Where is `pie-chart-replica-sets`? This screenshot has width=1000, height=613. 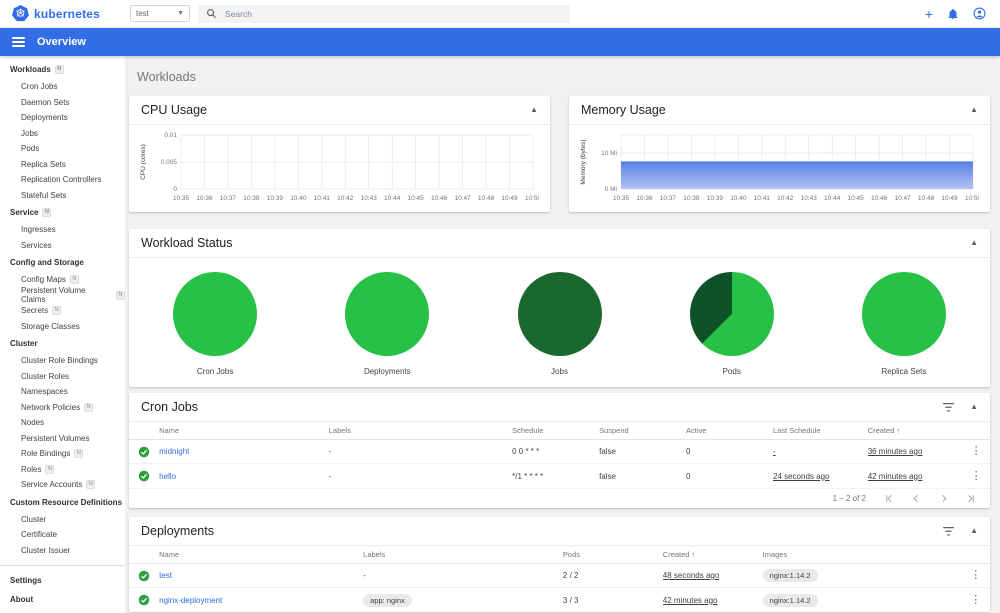 pie-chart-replica-sets is located at coordinates (903, 314).